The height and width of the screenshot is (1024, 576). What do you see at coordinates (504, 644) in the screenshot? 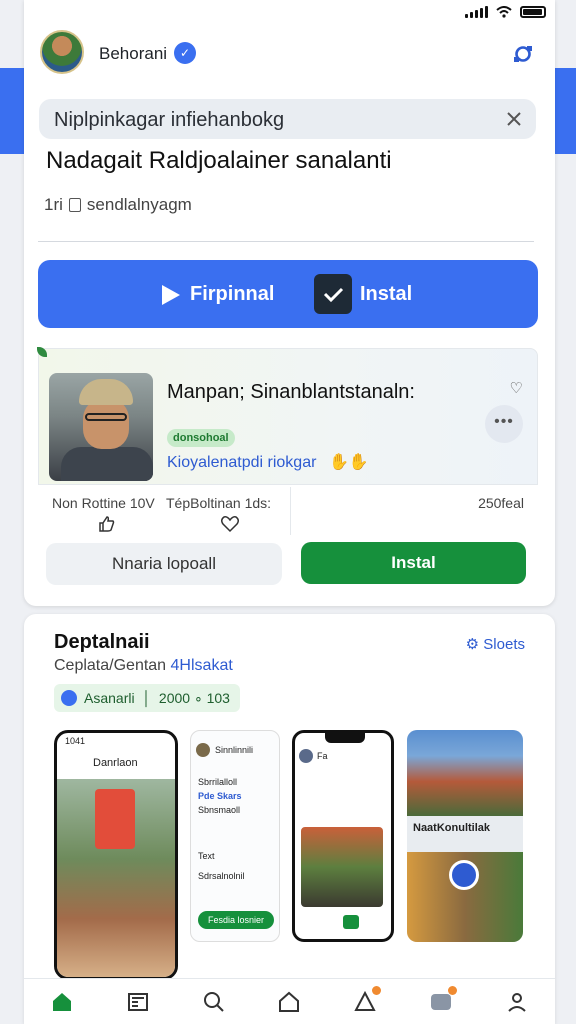
I see `see-all-label: Sloets` at bounding box center [504, 644].